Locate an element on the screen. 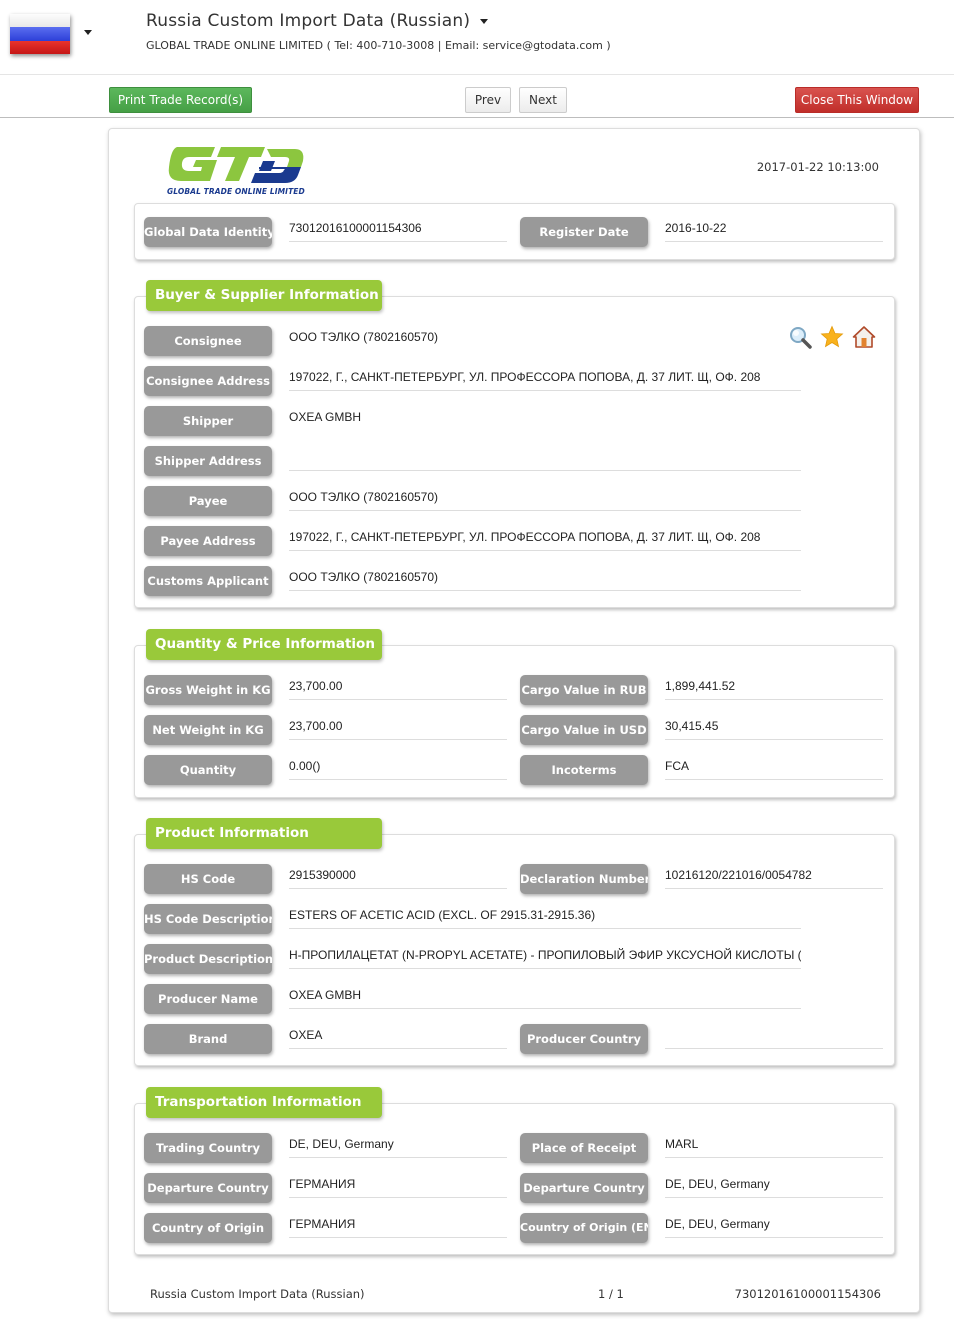 The image size is (954, 1319). app-title-text: Russia Custom Import Data (Russian) is located at coordinates (308, 21).